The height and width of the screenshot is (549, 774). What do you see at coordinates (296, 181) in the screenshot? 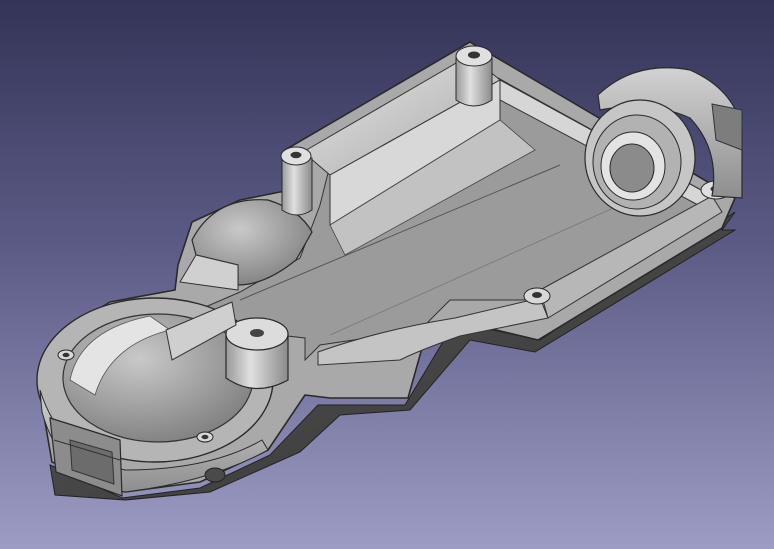
I see `screw-boss-left` at bounding box center [296, 181].